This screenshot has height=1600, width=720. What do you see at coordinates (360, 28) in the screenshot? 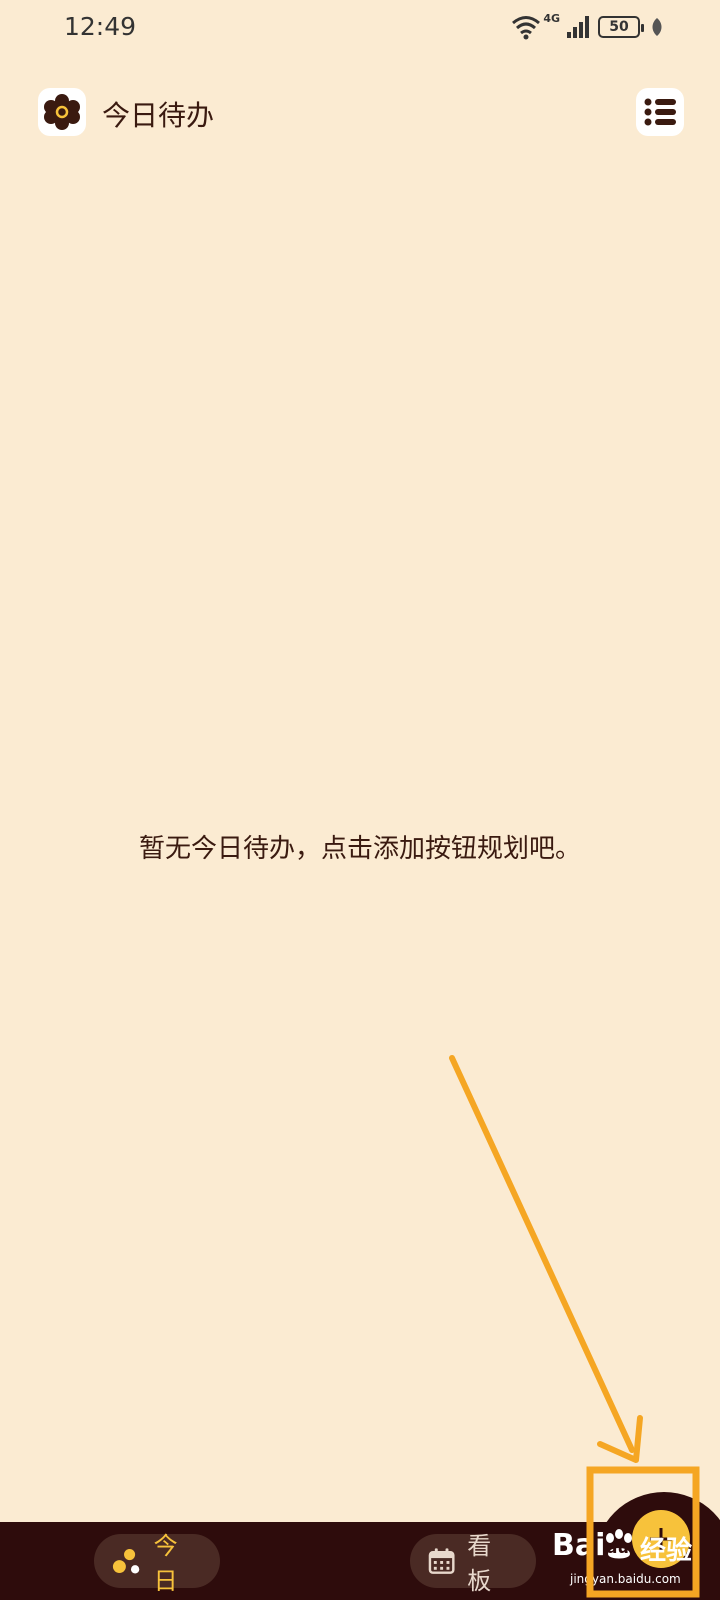
I see `status-bar: 12:49 4G 50` at bounding box center [360, 28].